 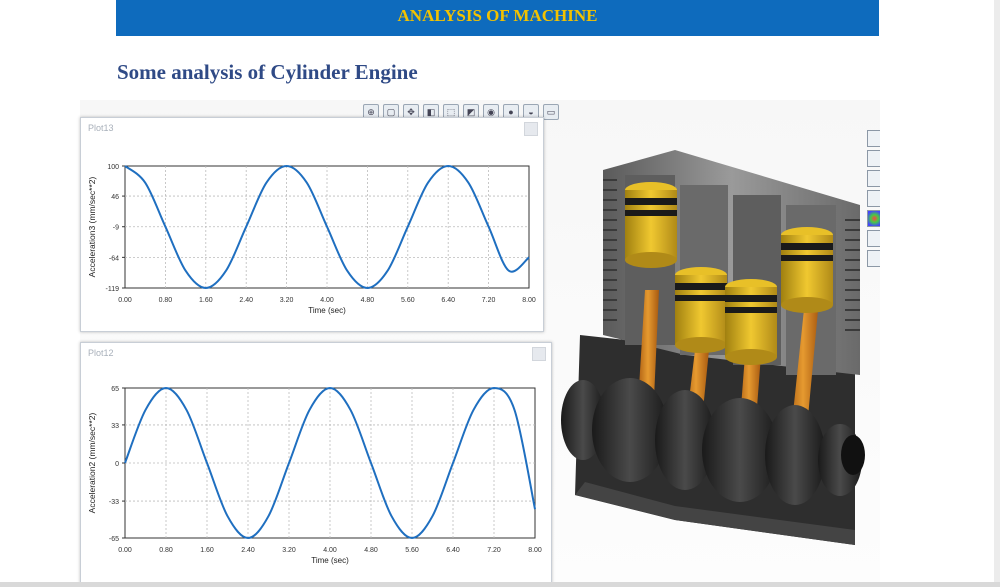 What do you see at coordinates (101, 128) in the screenshot?
I see `plot-window-title: Plot13` at bounding box center [101, 128].